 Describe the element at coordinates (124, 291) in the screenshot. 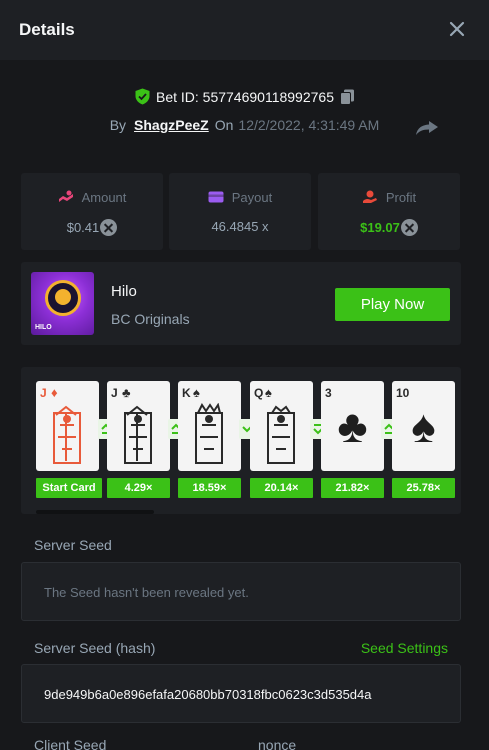

I see `game-name: Hilo` at that location.